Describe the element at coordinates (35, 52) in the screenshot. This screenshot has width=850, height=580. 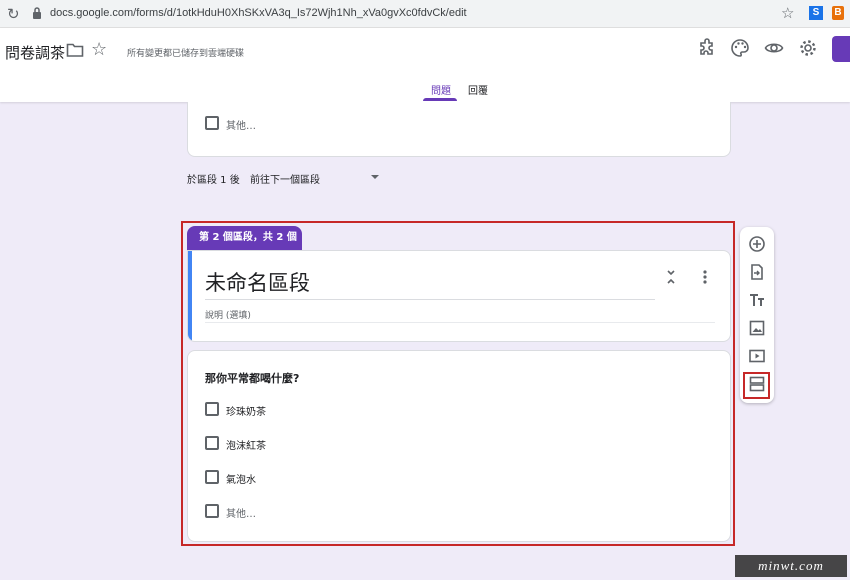
I see `form-title: 問卷調茶` at that location.